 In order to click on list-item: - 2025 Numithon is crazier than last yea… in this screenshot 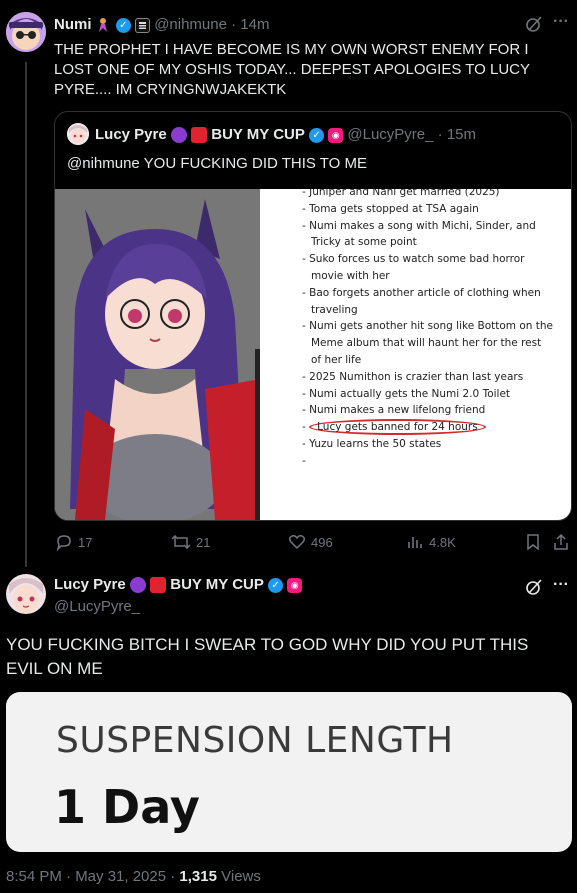, I will do `click(413, 376)`.